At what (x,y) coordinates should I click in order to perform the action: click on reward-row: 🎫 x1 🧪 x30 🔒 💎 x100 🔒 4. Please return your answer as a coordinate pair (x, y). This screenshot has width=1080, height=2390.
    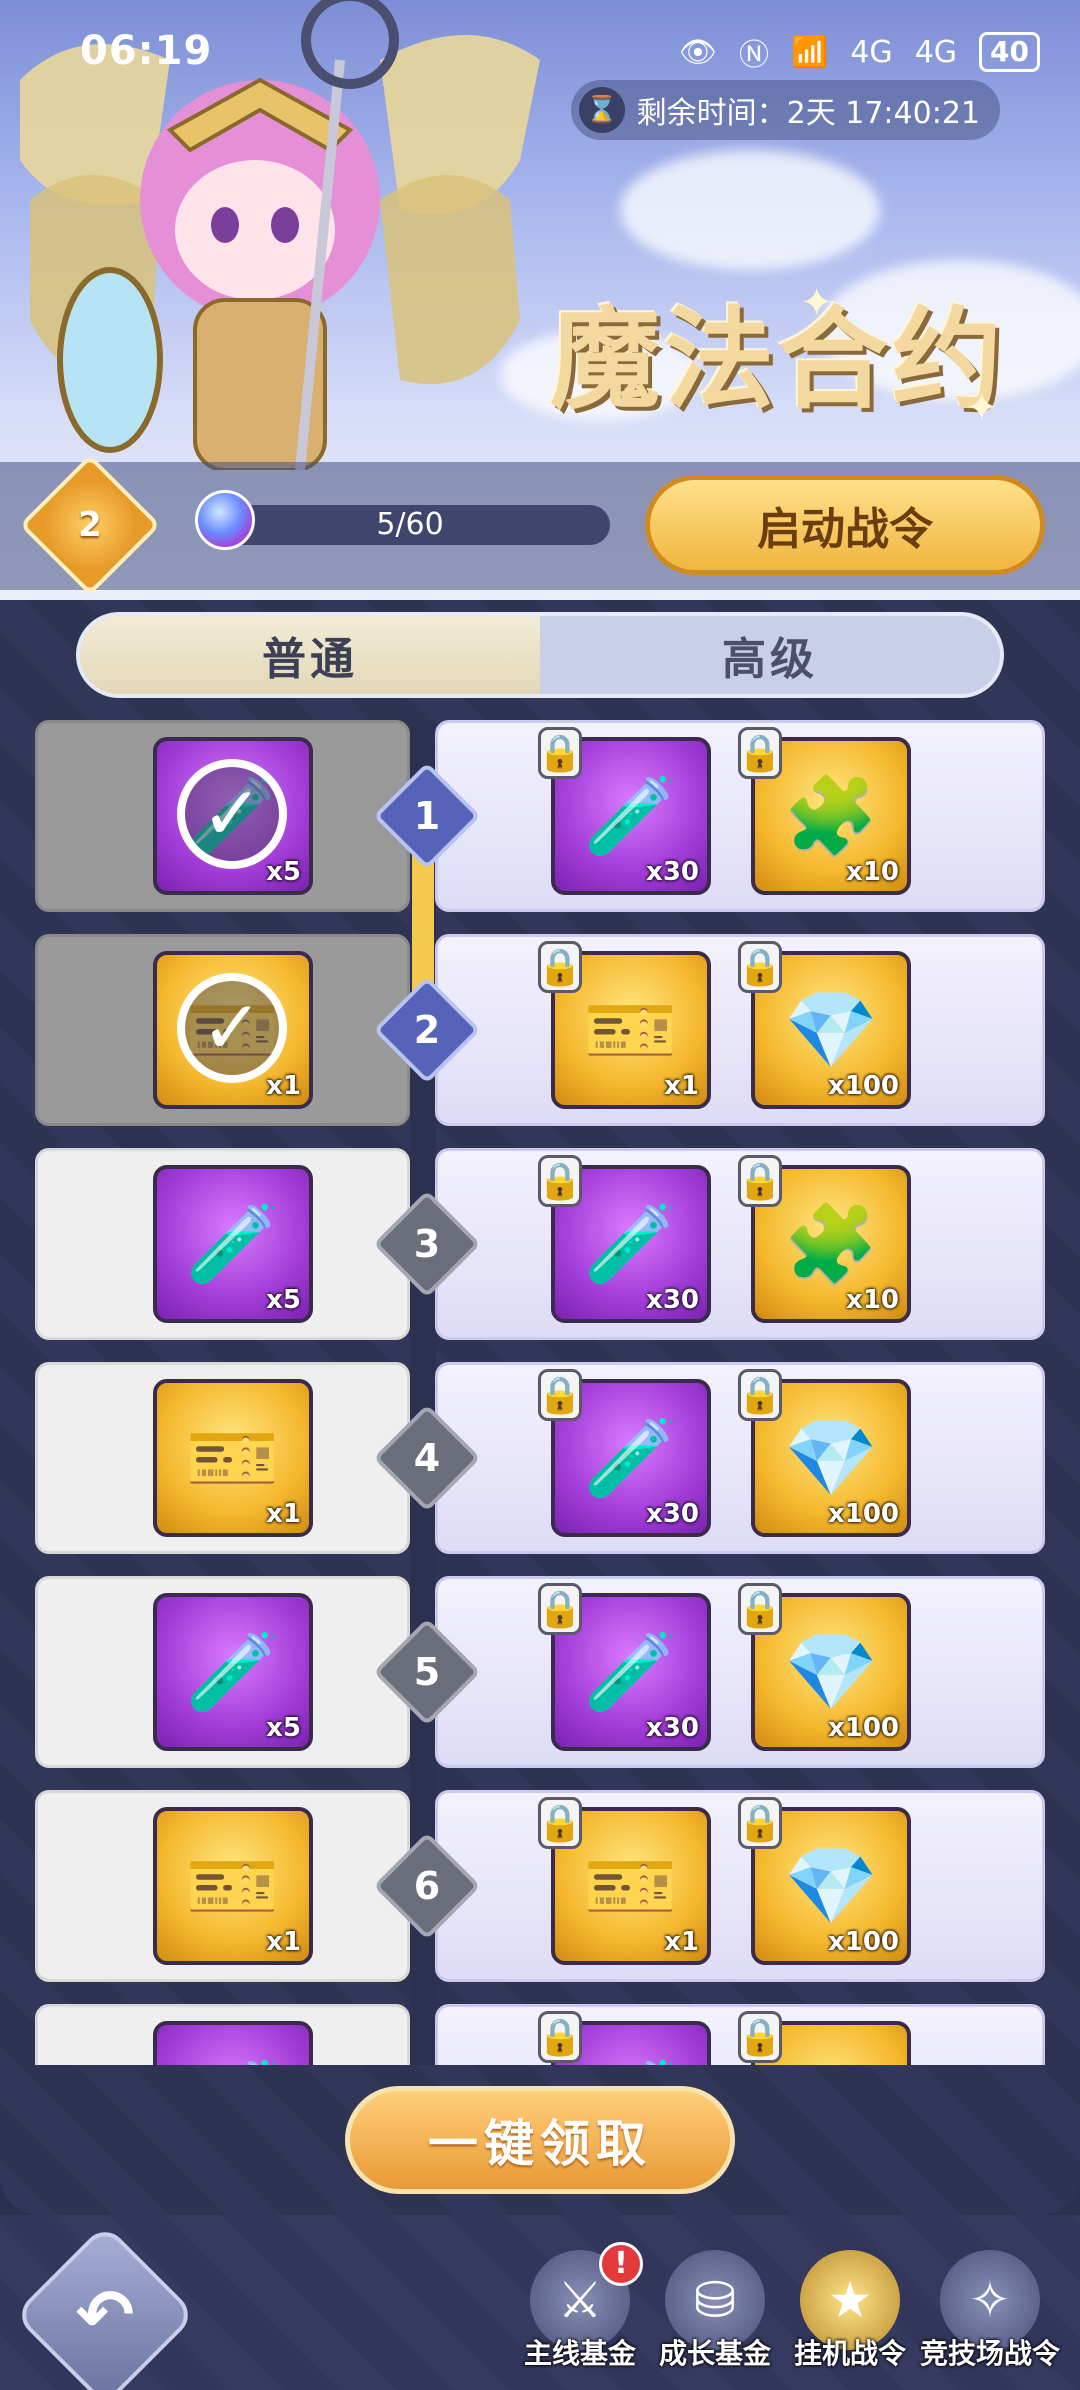
    Looking at the image, I should click on (540, 1458).